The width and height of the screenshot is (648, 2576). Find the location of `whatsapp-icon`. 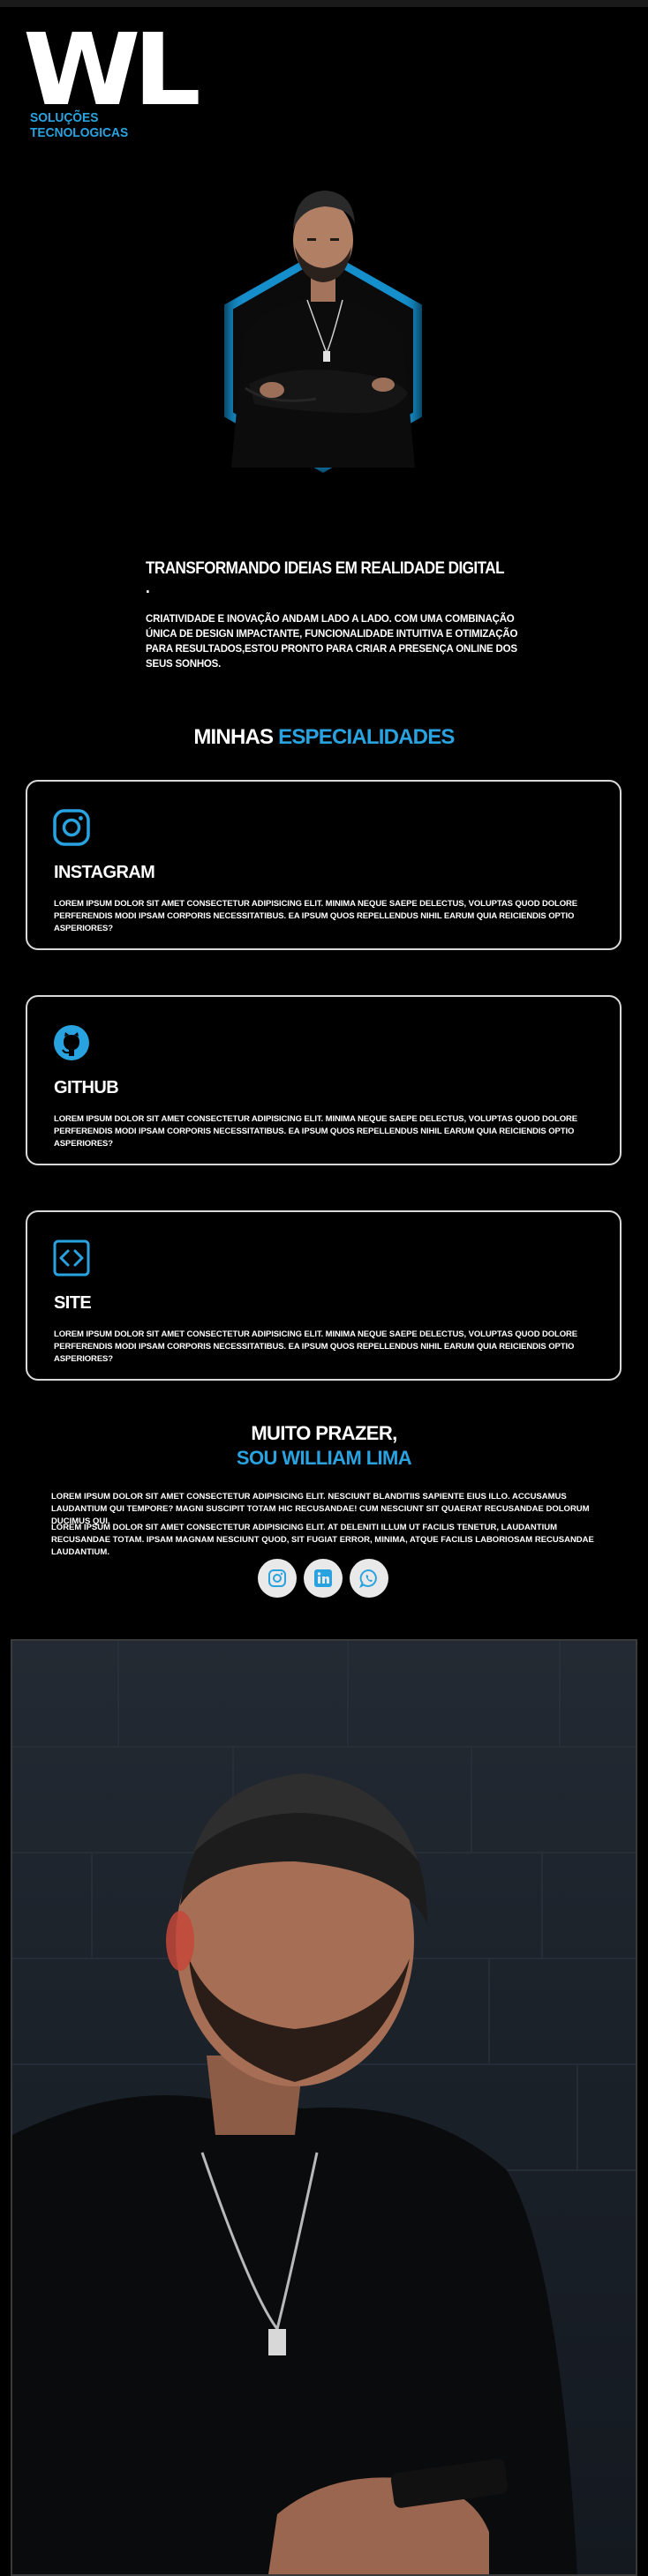

whatsapp-icon is located at coordinates (368, 1579).